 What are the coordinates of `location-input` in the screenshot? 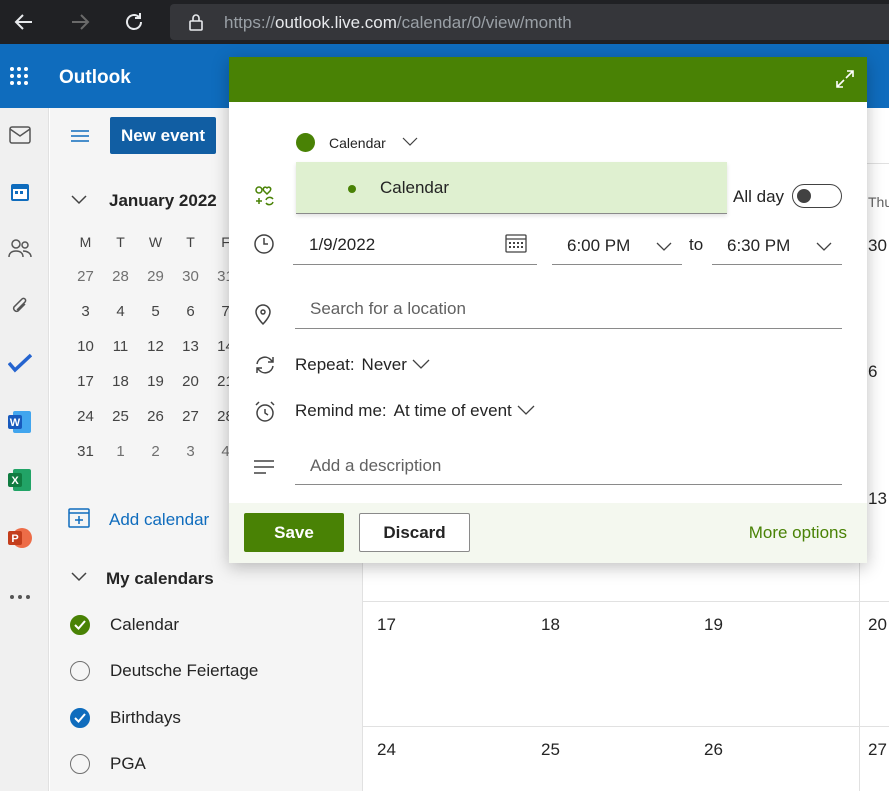 It's located at (568, 309).